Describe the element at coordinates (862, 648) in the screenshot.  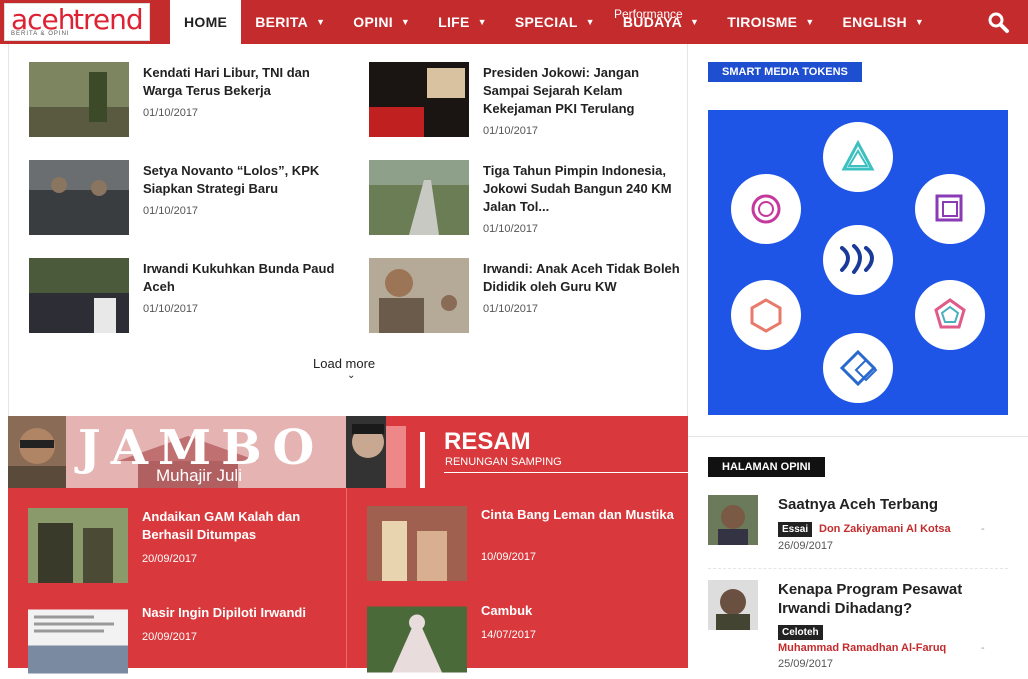
I see `author-name: Muhammad Ramadhan Al-Faruq` at that location.